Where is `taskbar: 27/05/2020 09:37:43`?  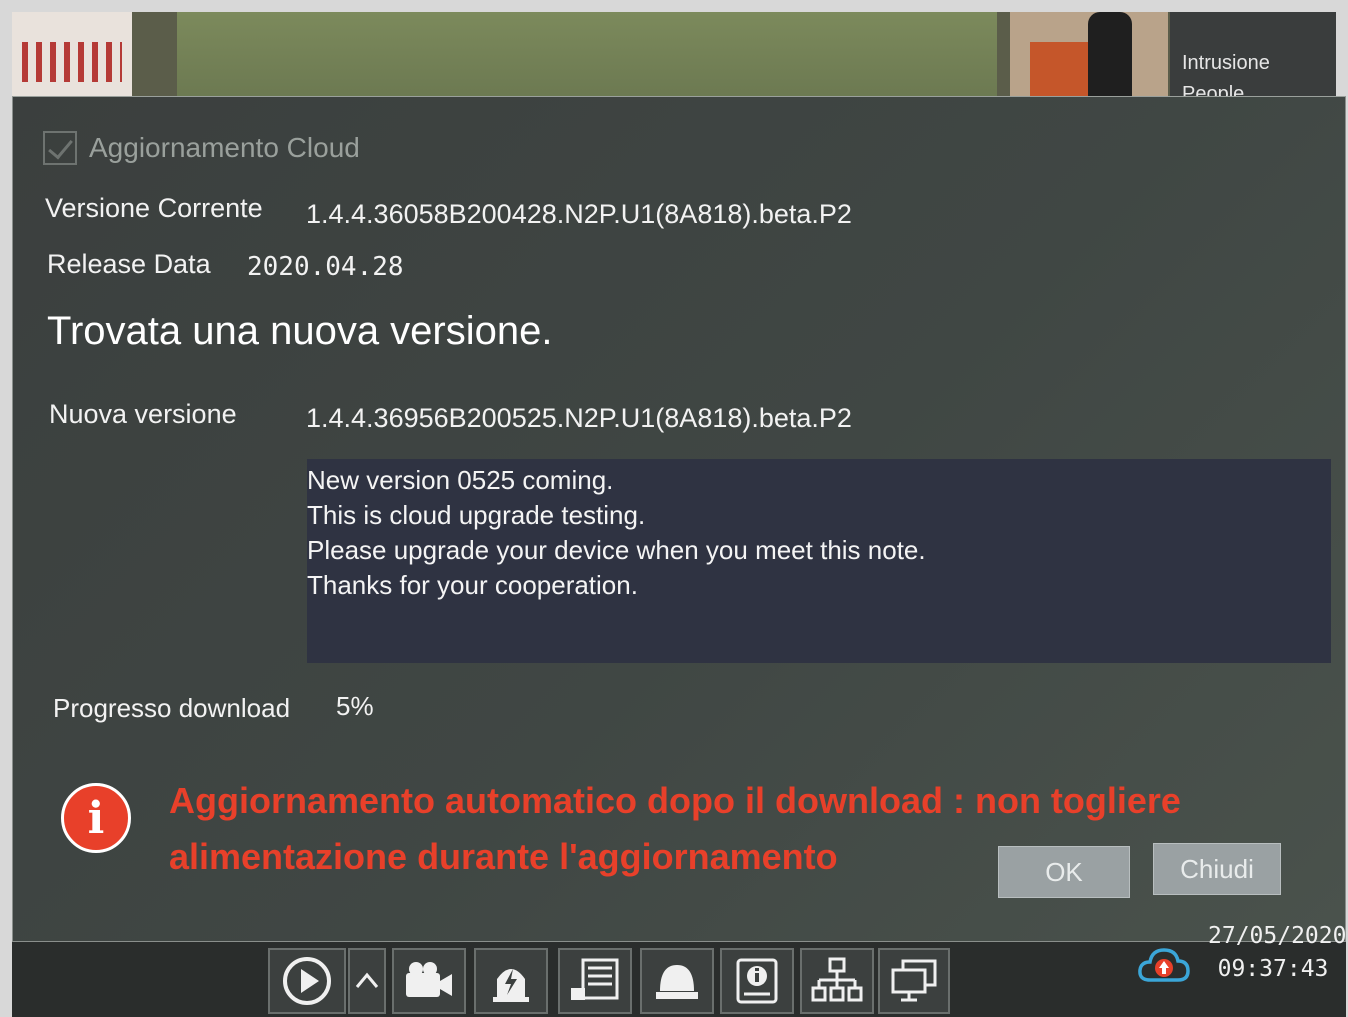
taskbar: 27/05/2020 09:37:43 is located at coordinates (679, 970).